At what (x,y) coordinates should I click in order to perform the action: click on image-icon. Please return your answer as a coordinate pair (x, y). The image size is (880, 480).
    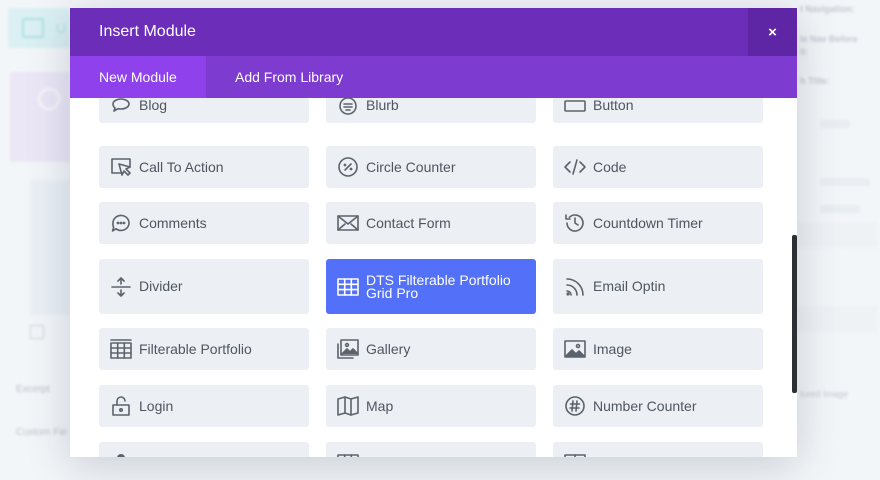
    Looking at the image, I should click on (575, 349).